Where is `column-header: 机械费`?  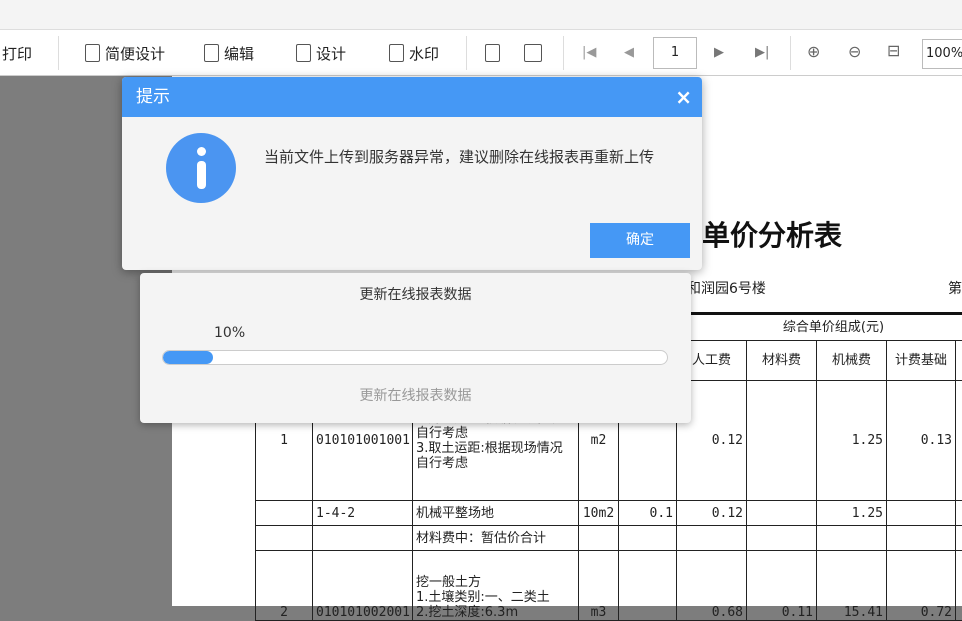 column-header: 机械费 is located at coordinates (851, 360).